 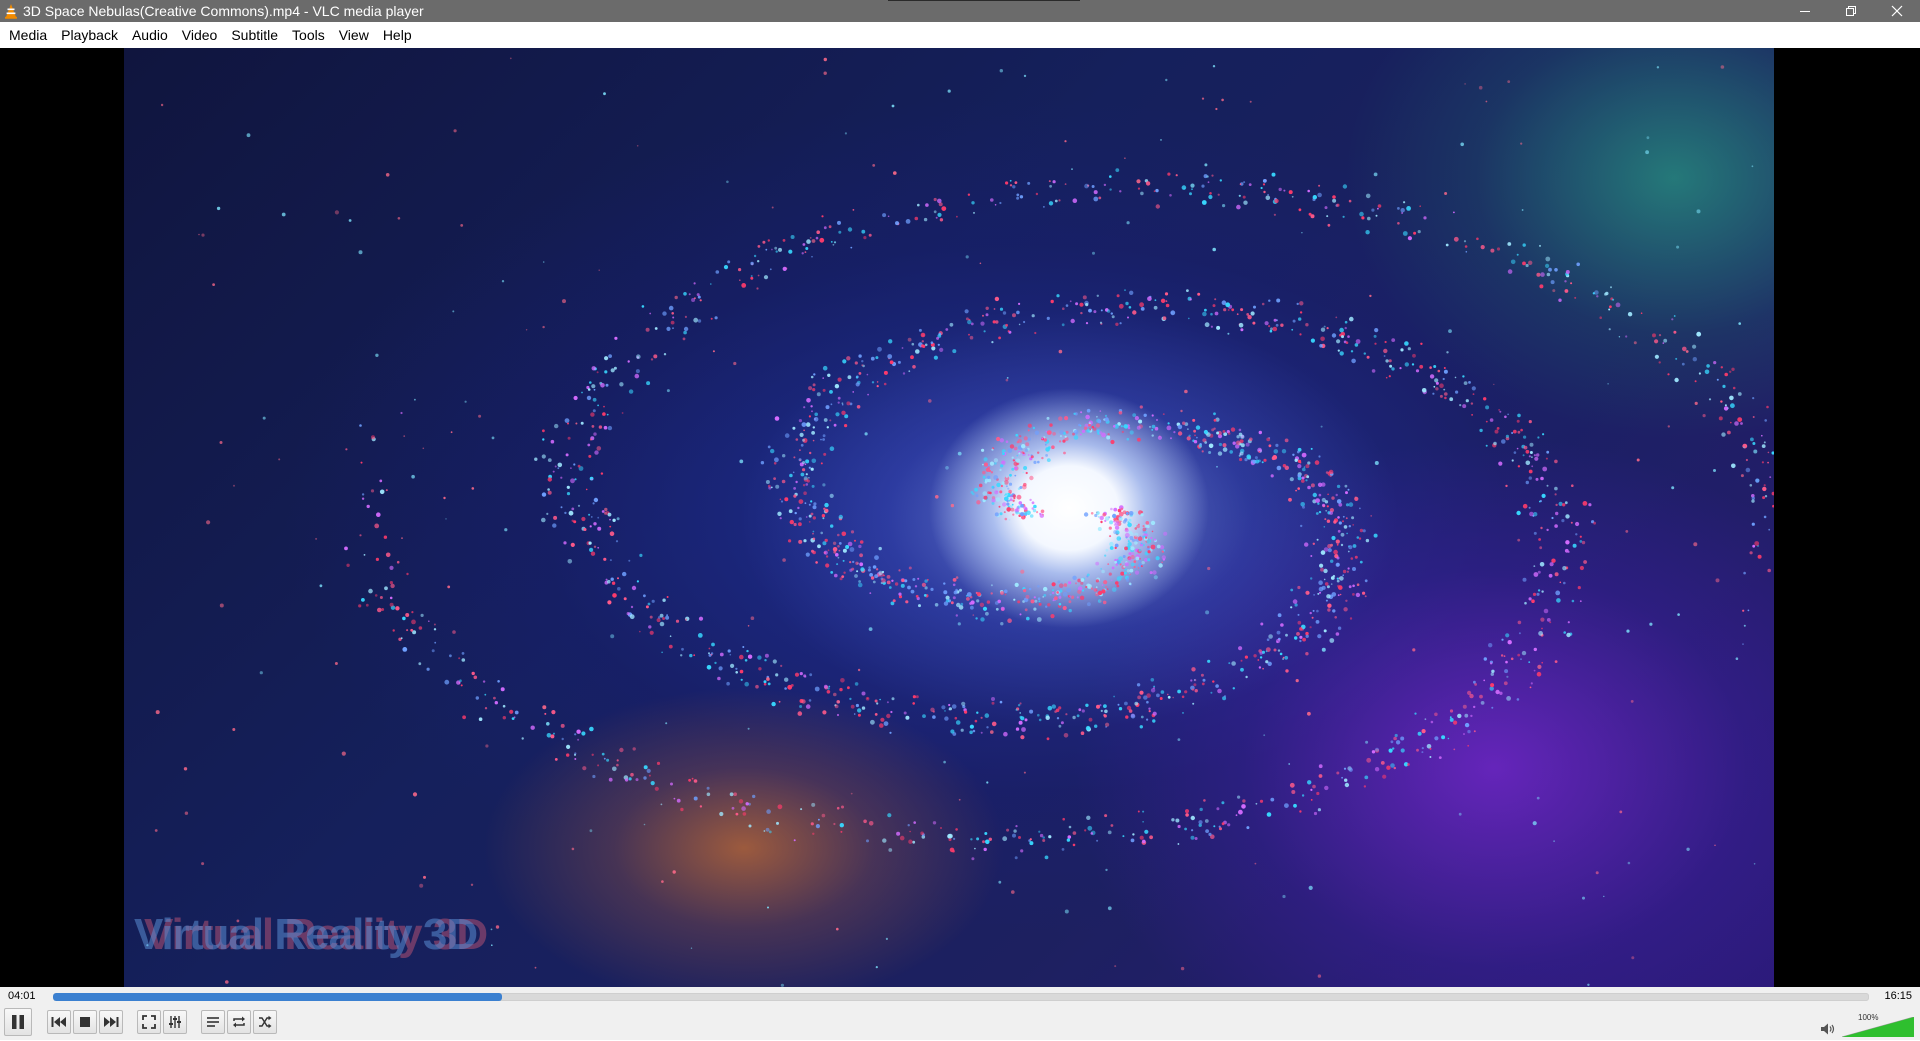 I want to click on restore-icon, so click(x=1851, y=11).